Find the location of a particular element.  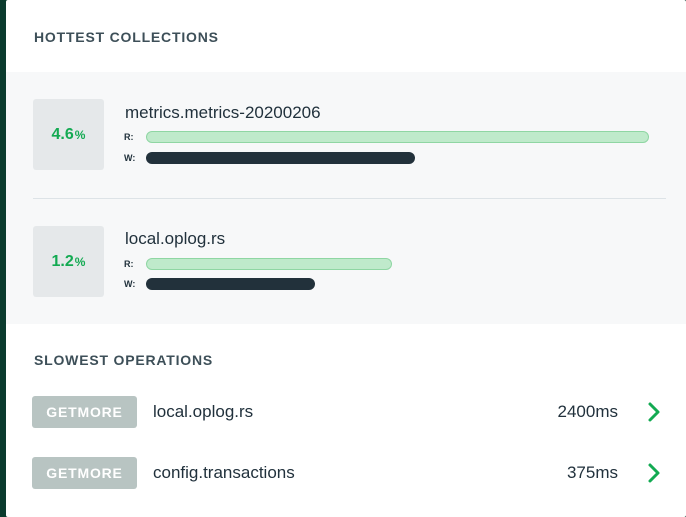

operation-duration: 375ms is located at coordinates (592, 472).